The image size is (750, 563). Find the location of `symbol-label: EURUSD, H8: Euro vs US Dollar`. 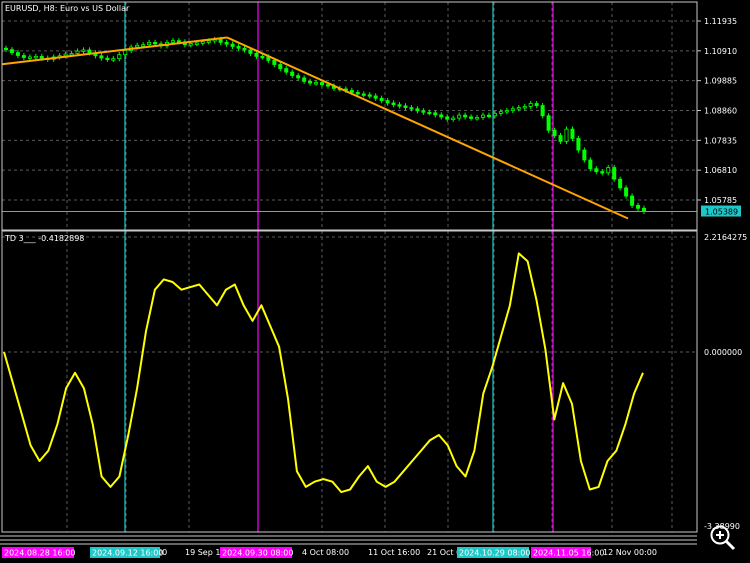

symbol-label: EURUSD, H8: Euro vs US Dollar is located at coordinates (67, 8).